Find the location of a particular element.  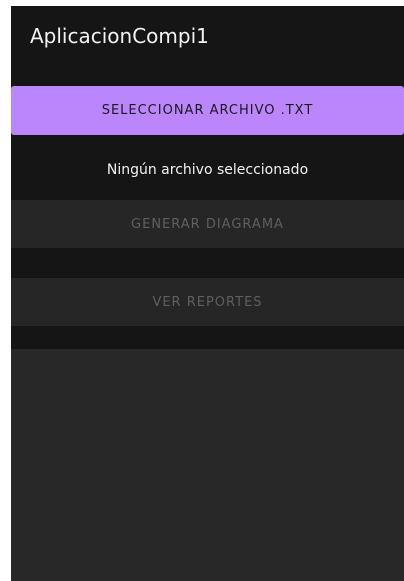

generate-diagram-button: GENERAR DIAGRAMA is located at coordinates (207, 224).